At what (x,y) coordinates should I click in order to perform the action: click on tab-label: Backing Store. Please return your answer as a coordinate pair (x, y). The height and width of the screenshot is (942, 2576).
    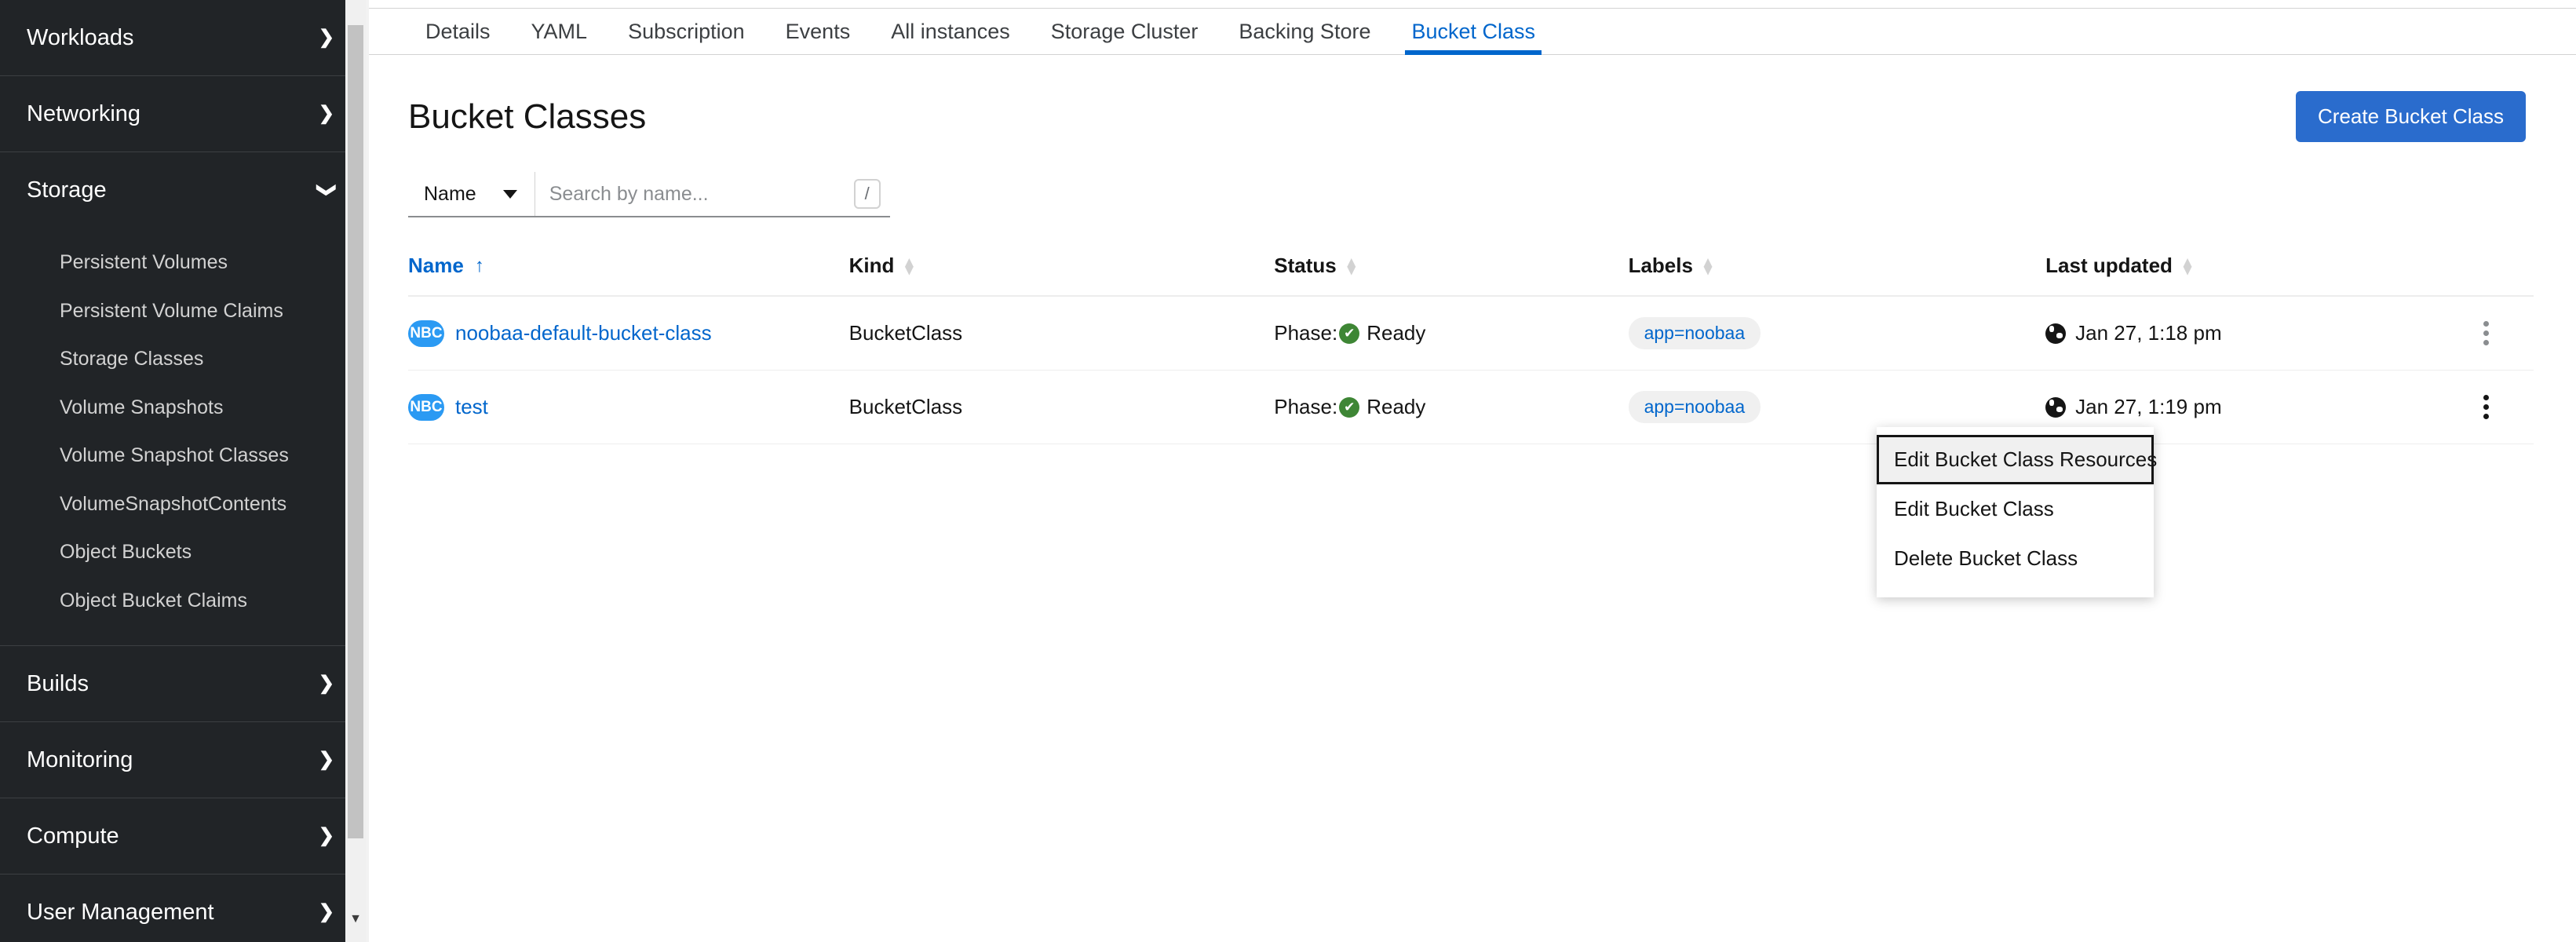
    Looking at the image, I should click on (1305, 31).